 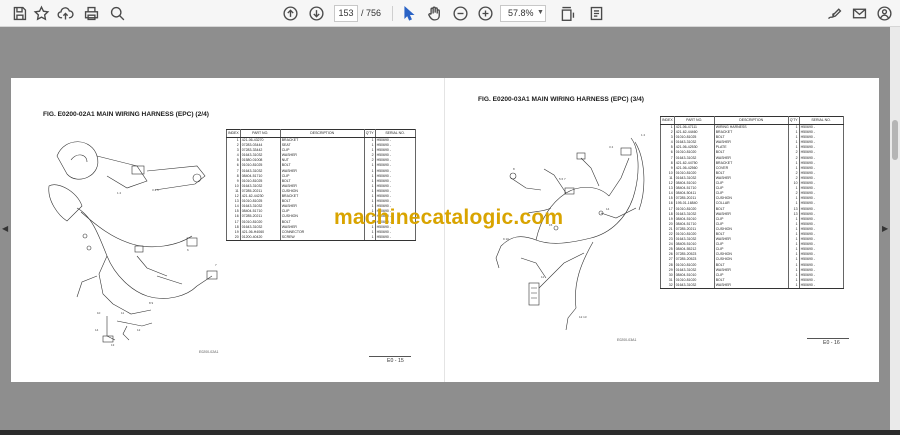 What do you see at coordinates (884, 13) in the screenshot?
I see `share-icon` at bounding box center [884, 13].